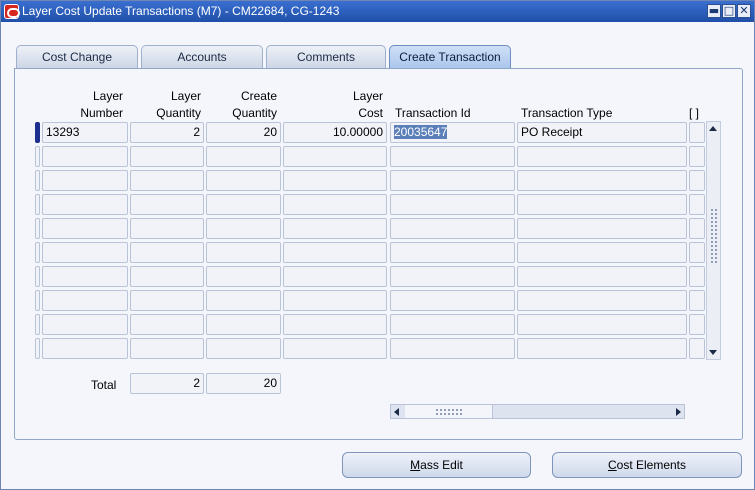 Image resolution: width=755 pixels, height=490 pixels. What do you see at coordinates (436, 465) in the screenshot?
I see `mass-edit-button: Mass Edit` at bounding box center [436, 465].